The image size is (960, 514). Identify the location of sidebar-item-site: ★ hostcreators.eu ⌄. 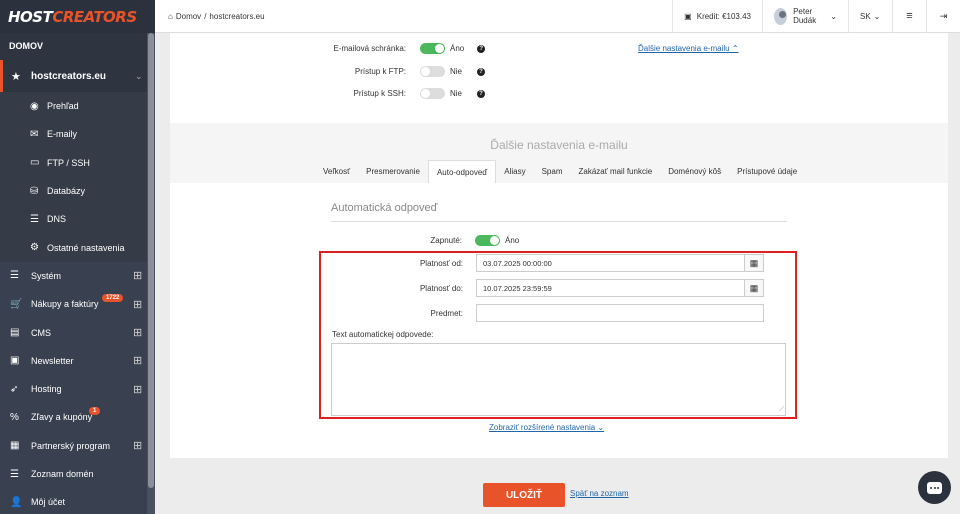
(77, 76).